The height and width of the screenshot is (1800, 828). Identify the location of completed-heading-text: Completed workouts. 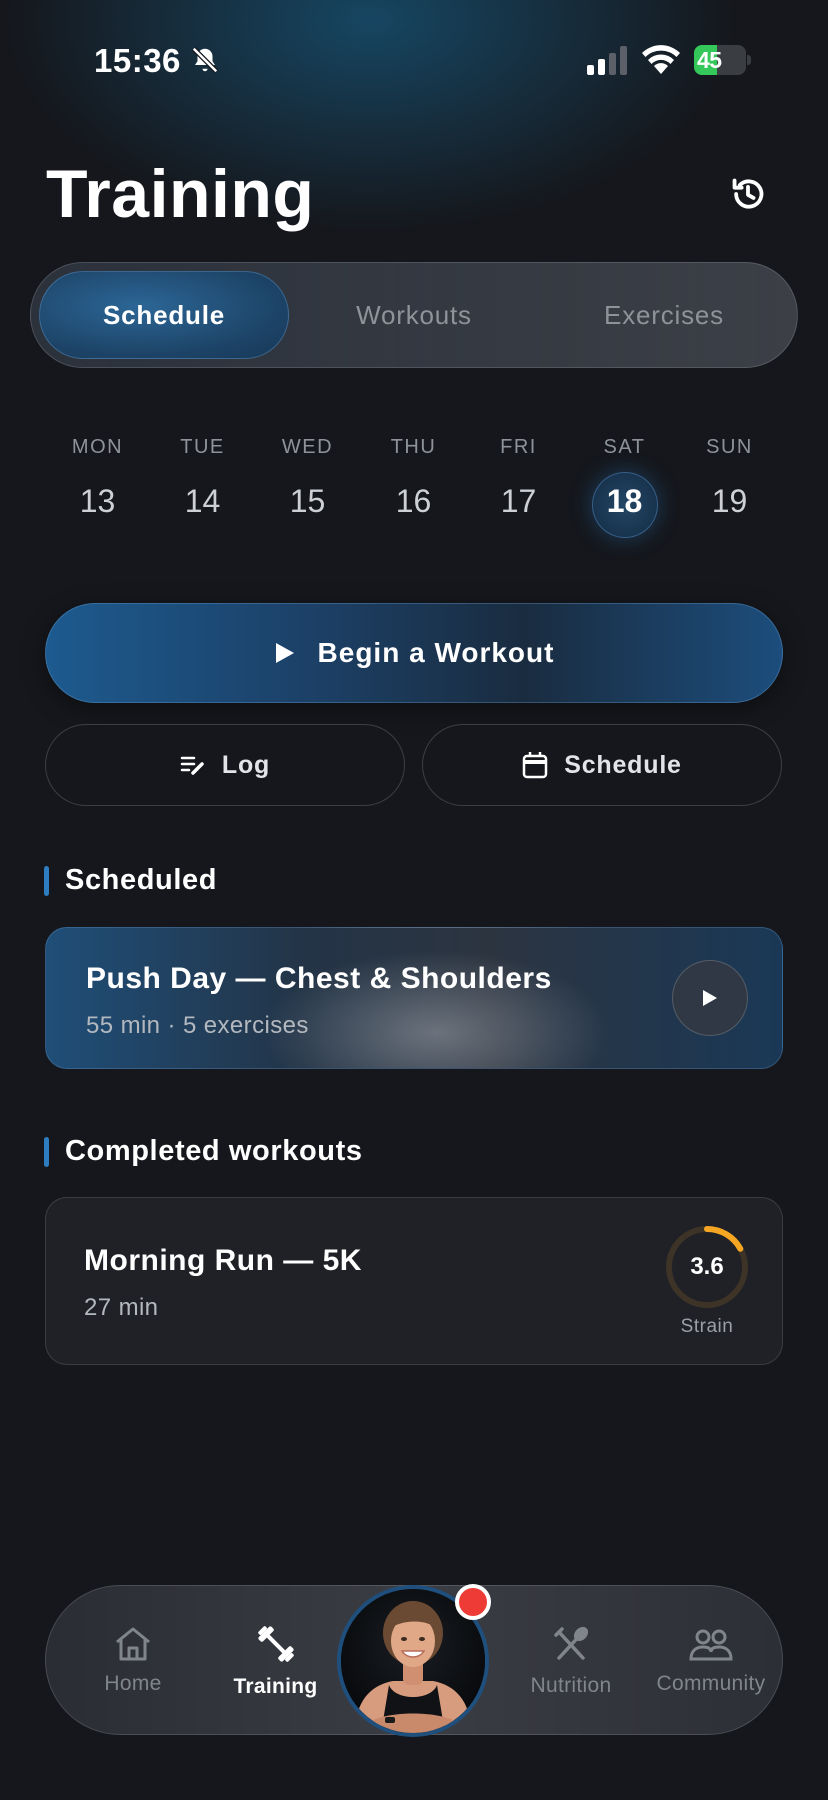
(214, 1151).